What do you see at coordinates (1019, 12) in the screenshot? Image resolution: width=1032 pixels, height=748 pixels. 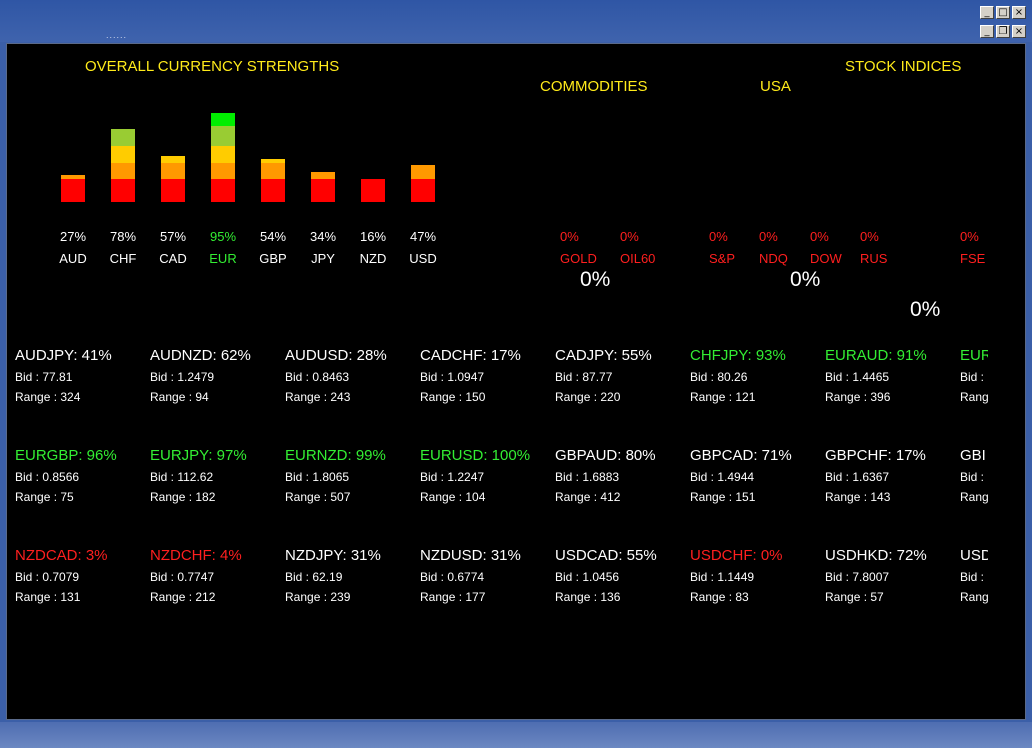 I see `close-button: ×` at bounding box center [1019, 12].